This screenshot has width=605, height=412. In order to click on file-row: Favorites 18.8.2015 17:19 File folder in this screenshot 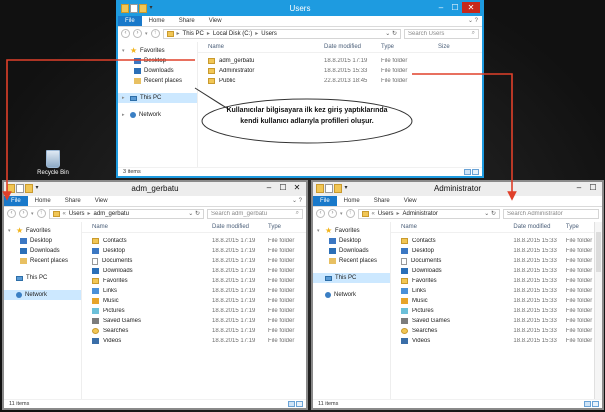, I will do `click(194, 281)`.